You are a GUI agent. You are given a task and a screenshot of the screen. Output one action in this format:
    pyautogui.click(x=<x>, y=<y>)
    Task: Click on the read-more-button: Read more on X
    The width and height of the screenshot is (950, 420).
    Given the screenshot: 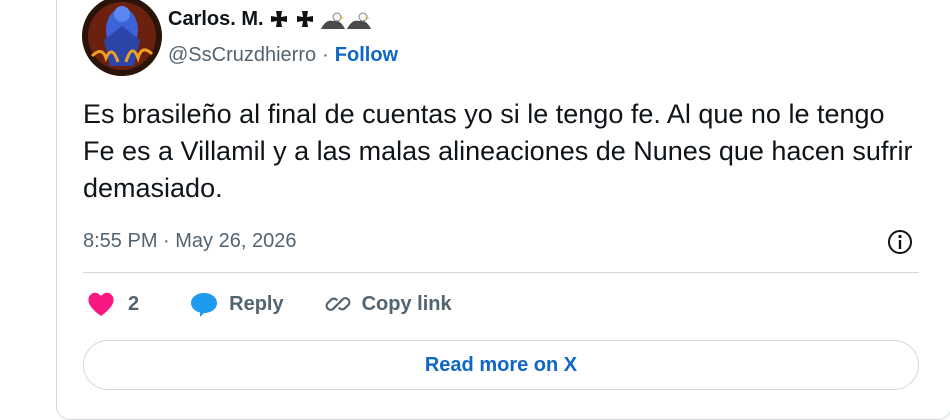 What is the action you would take?
    pyautogui.click(x=501, y=365)
    